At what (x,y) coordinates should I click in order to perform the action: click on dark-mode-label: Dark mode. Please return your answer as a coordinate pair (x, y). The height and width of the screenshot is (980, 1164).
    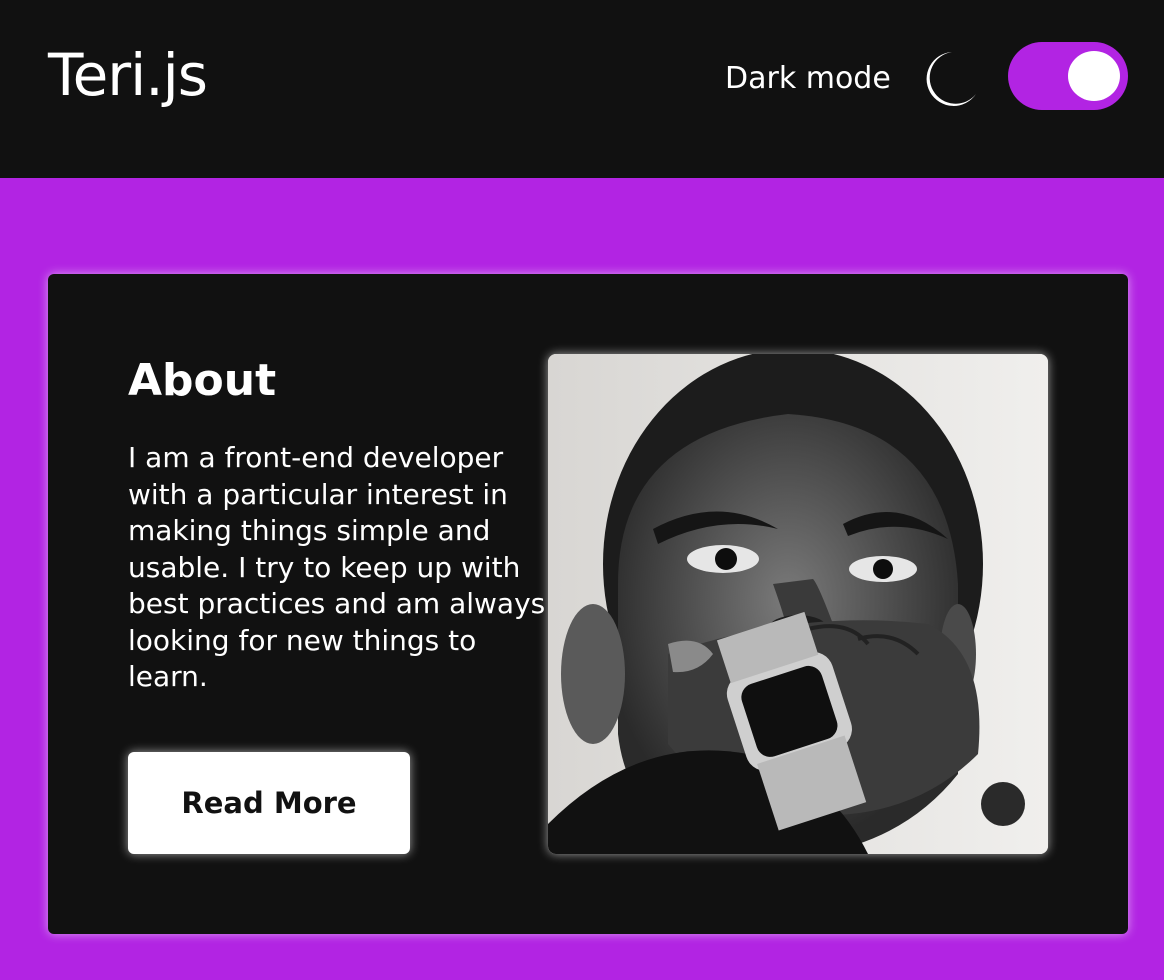
    Looking at the image, I should click on (808, 78).